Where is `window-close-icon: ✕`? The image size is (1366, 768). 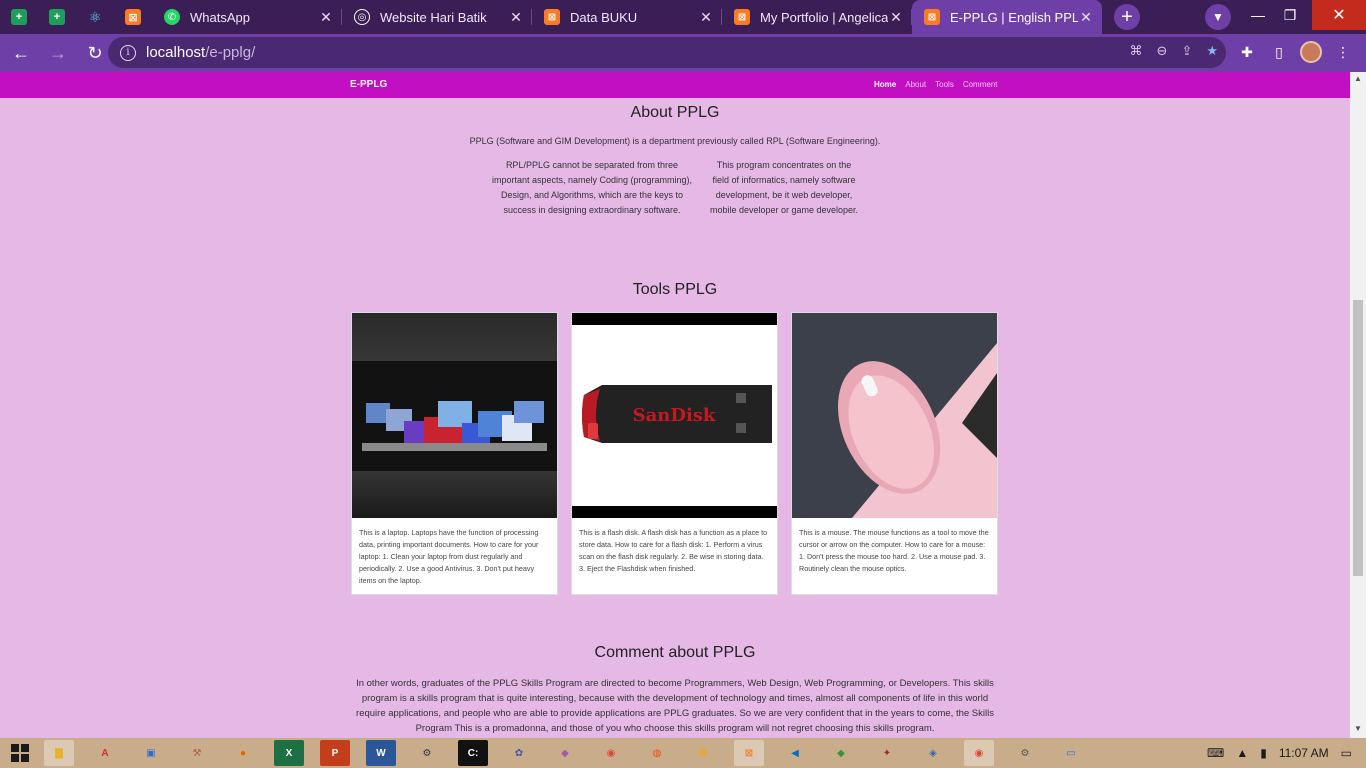 window-close-icon: ✕ is located at coordinates (1339, 15).